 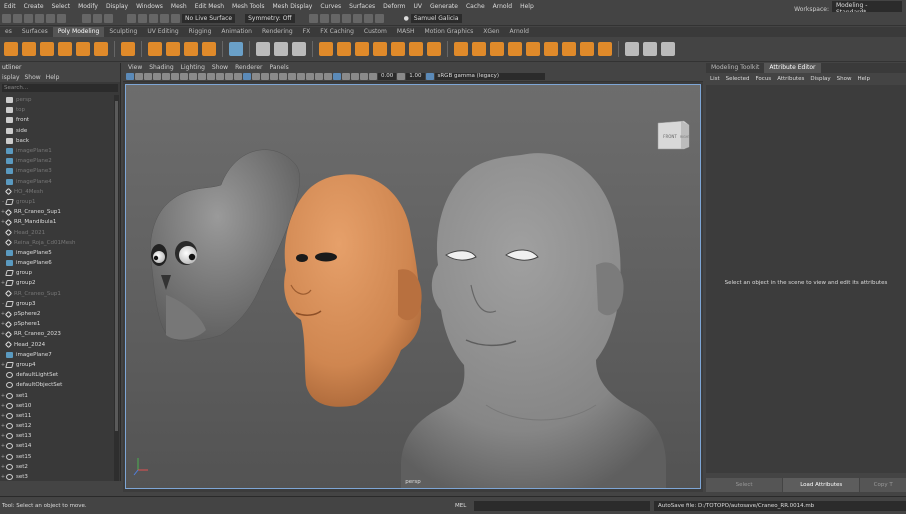 What do you see at coordinates (479, 49) in the screenshot?
I see `bridge-icon` at bounding box center [479, 49].